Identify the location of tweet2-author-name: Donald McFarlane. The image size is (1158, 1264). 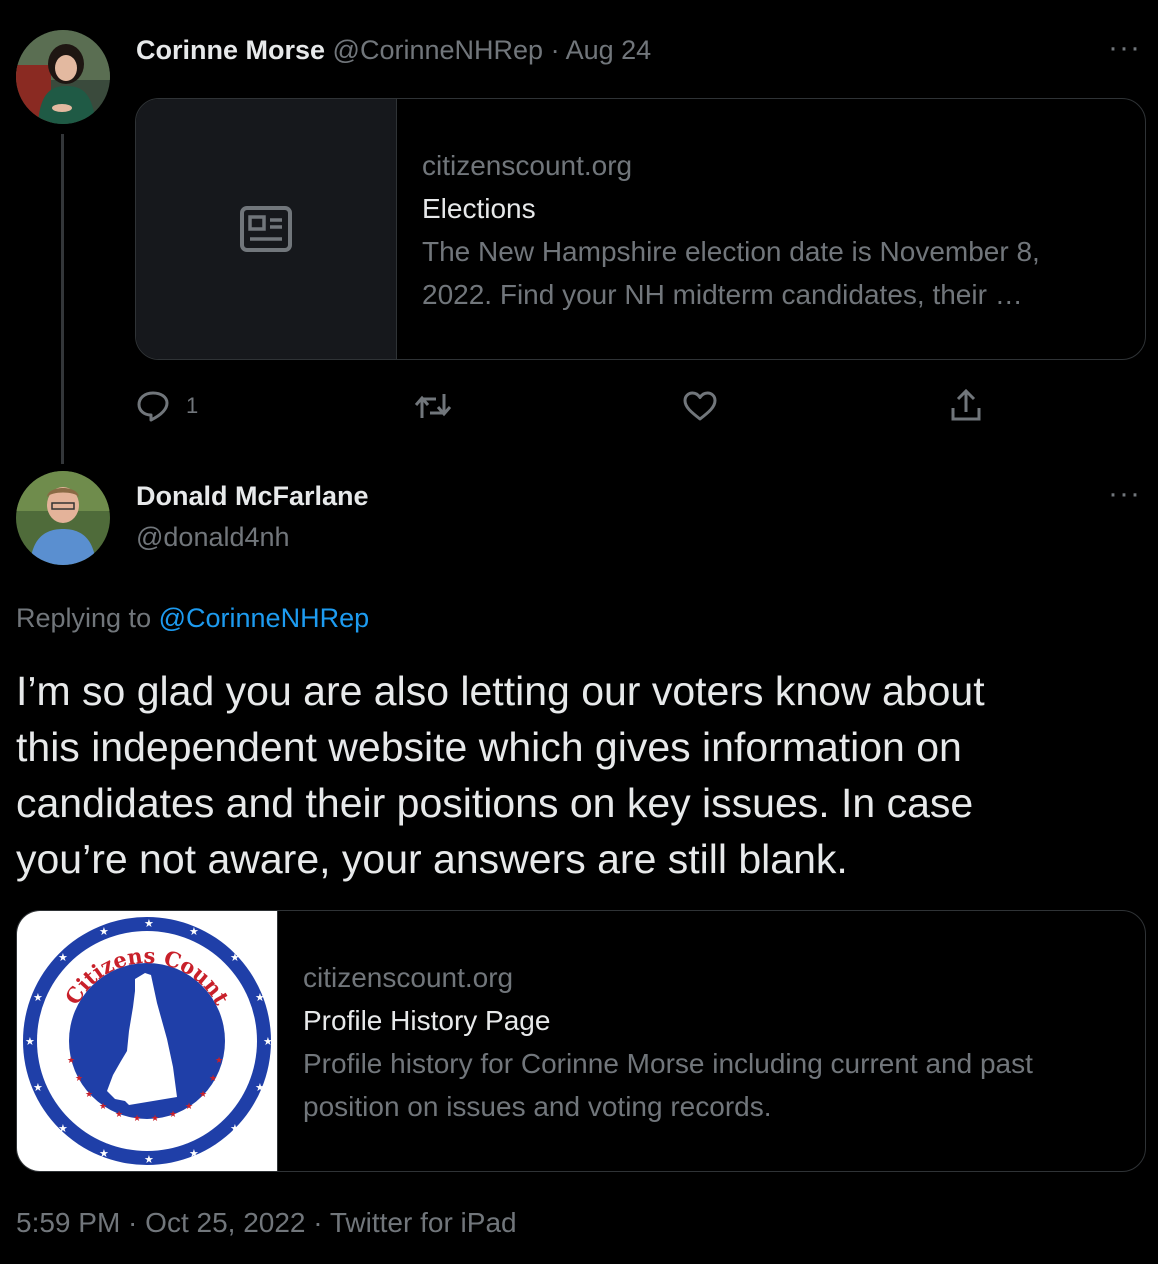
(252, 496).